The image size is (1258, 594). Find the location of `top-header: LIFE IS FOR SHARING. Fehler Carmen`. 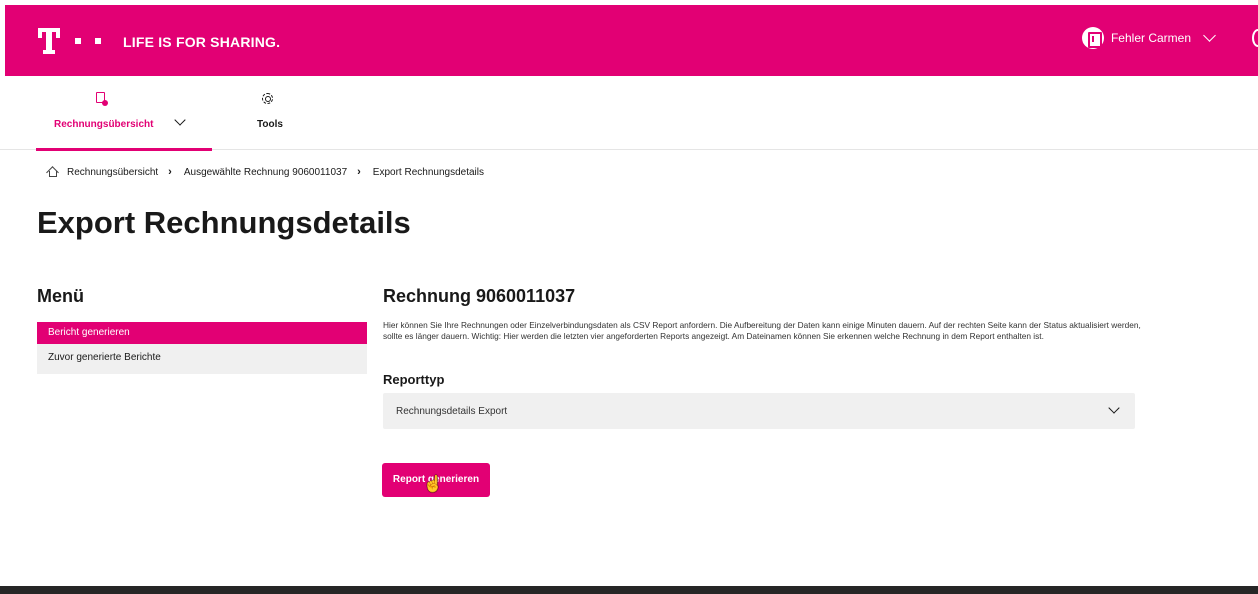

top-header: LIFE IS FOR SHARING. Fehler Carmen is located at coordinates (631, 40).